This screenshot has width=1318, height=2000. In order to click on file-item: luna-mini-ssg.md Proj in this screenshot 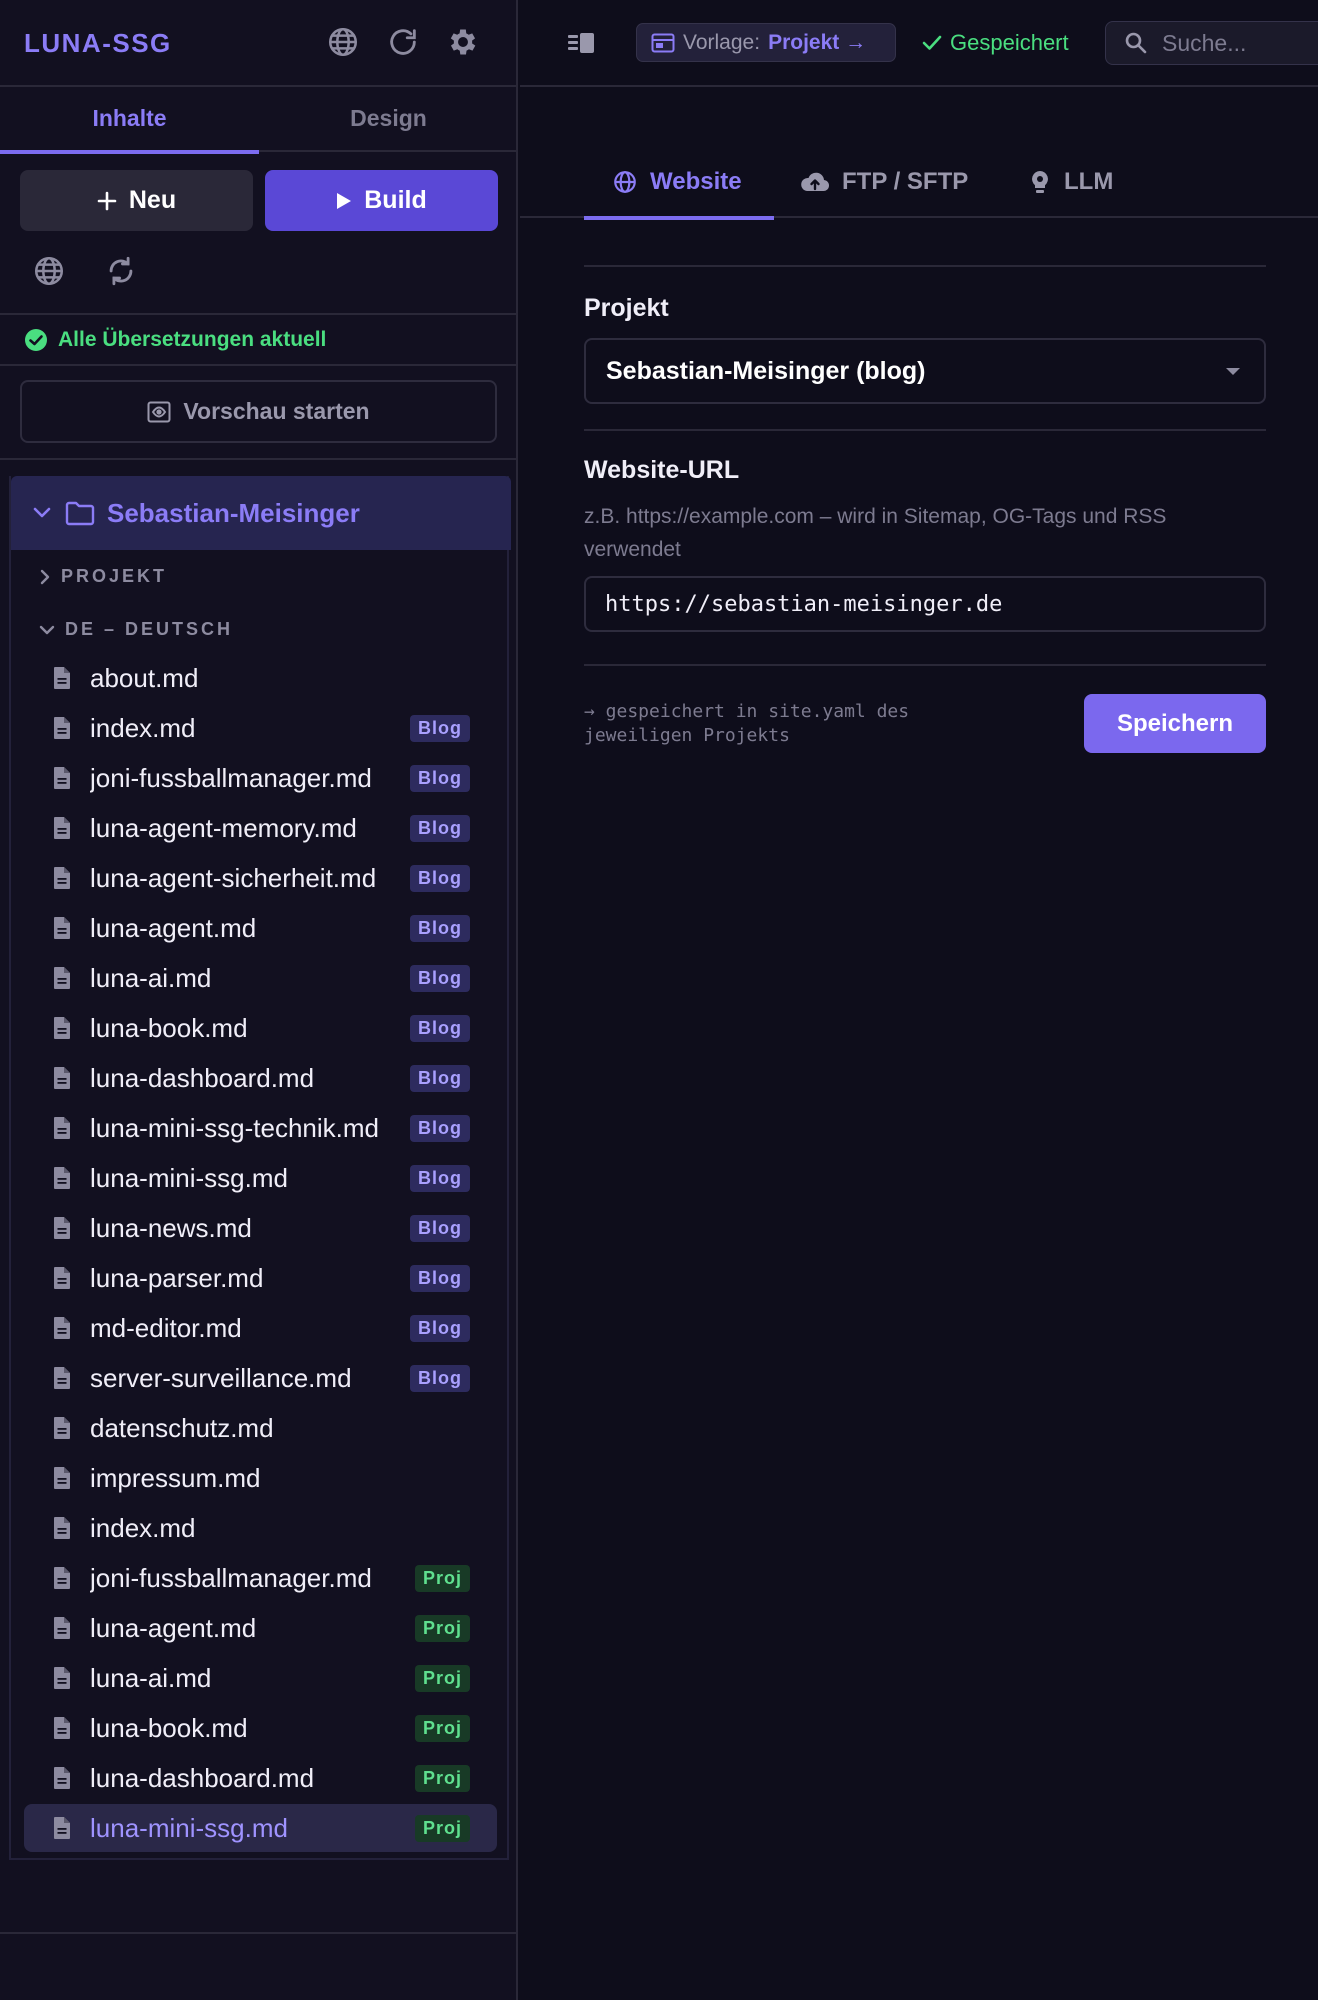, I will do `click(260, 1828)`.